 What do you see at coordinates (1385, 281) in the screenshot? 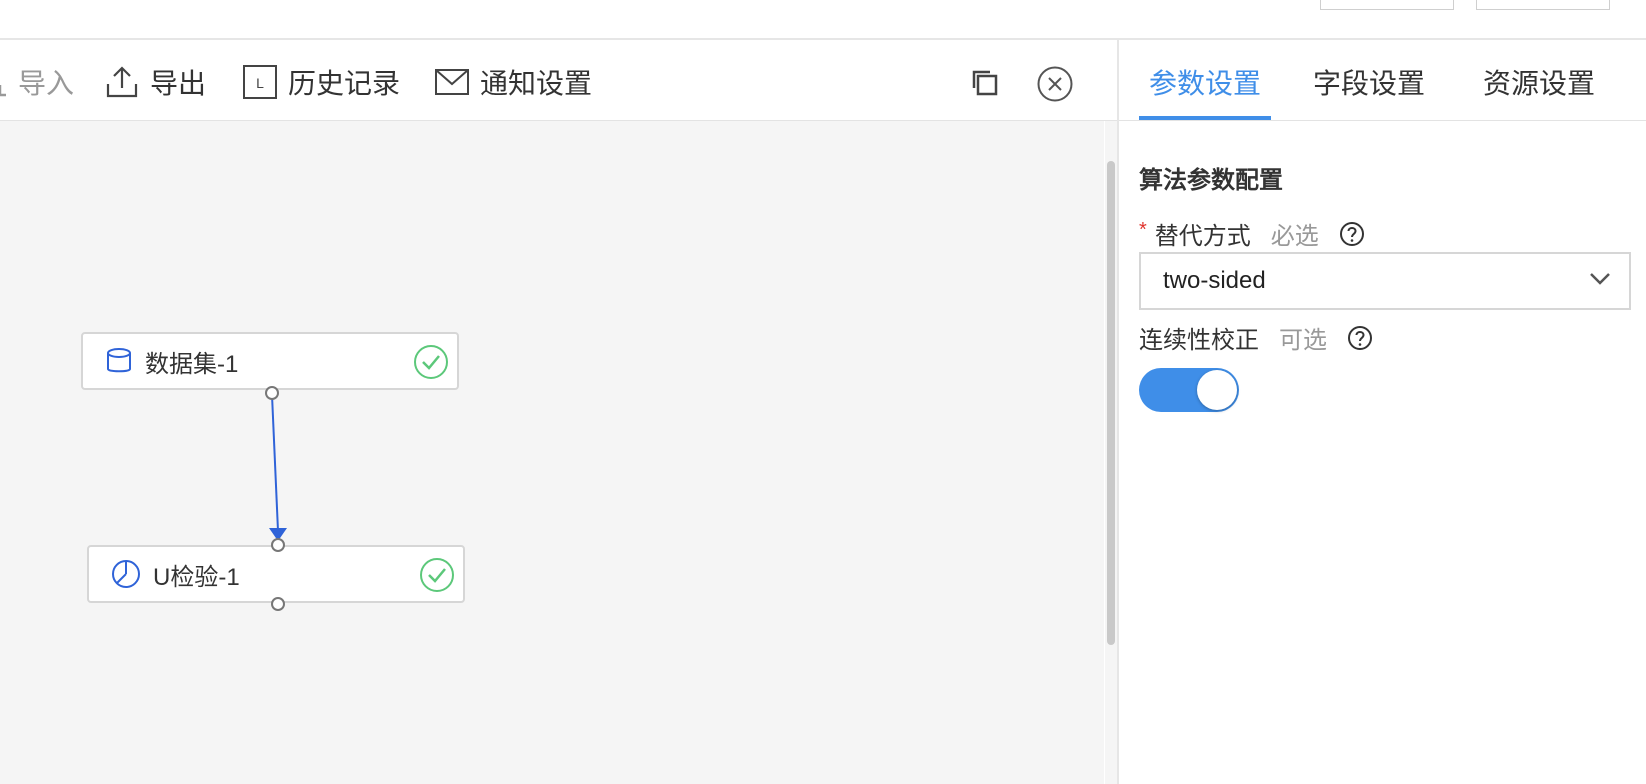
I see `alternative-select: two-sided` at bounding box center [1385, 281].